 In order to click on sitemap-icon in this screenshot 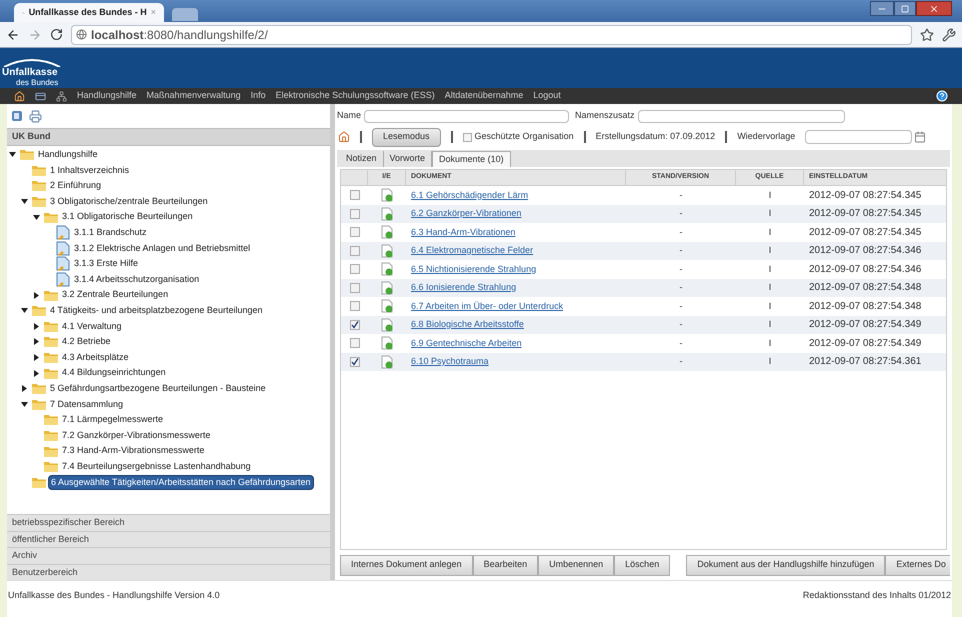, I will do `click(61, 96)`.